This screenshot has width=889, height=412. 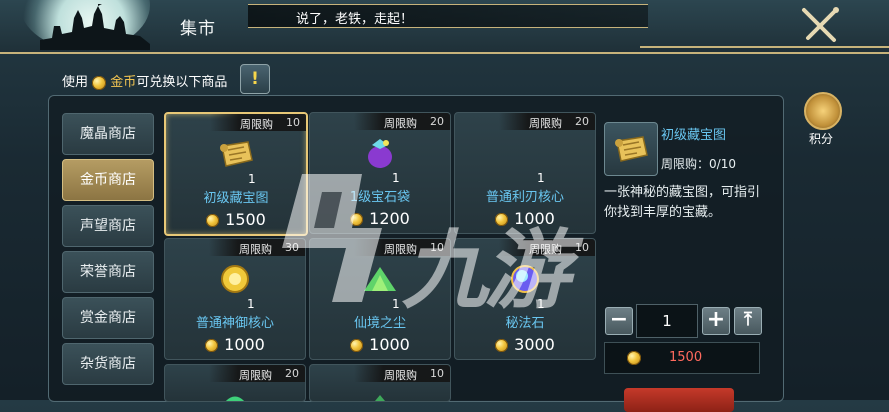 What do you see at coordinates (380, 279) in the screenshot?
I see `fairy-dust-icon` at bounding box center [380, 279].